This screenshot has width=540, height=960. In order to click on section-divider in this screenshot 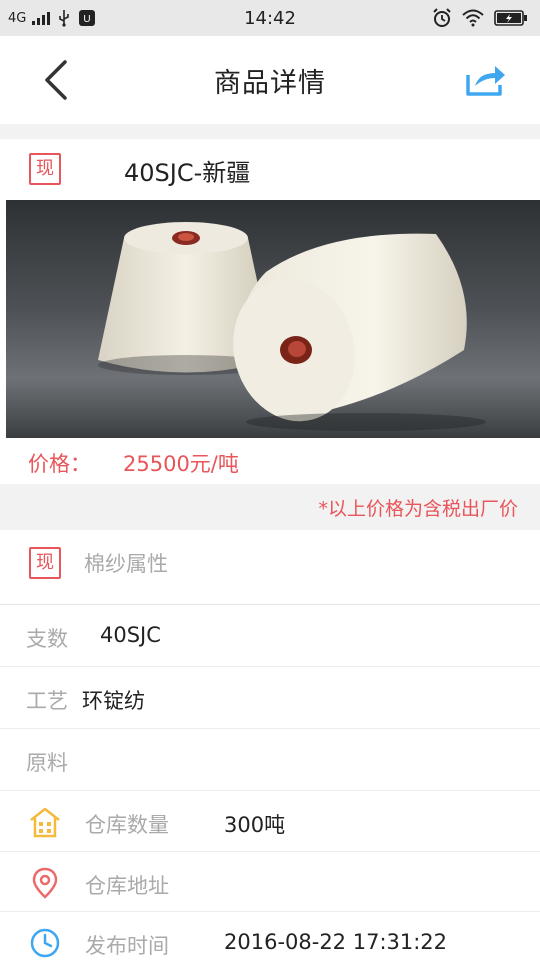, I will do `click(270, 131)`.